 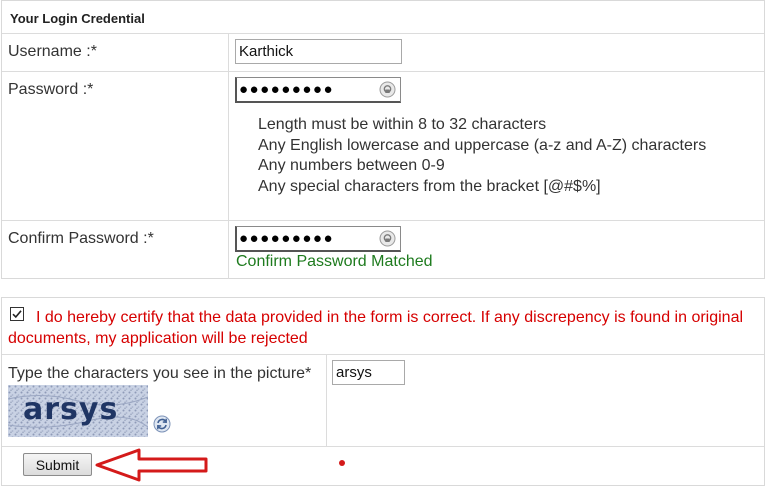 What do you see at coordinates (351, 165) in the screenshot?
I see `password-rule: Any numbers between 0-9` at bounding box center [351, 165].